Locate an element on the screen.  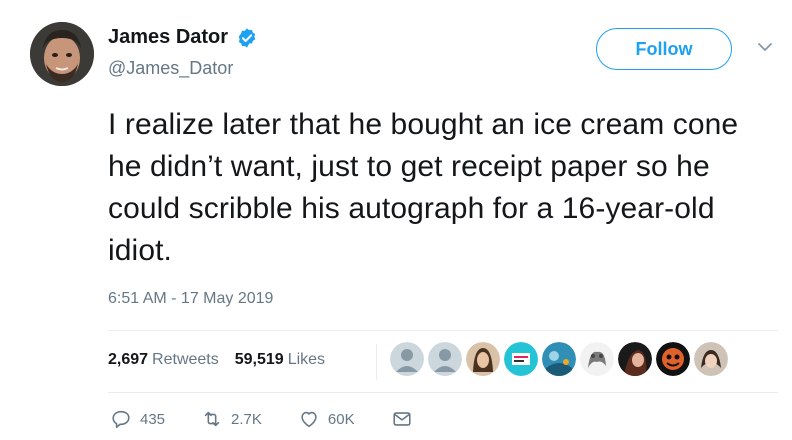
verified-badge-icon is located at coordinates (247, 38).